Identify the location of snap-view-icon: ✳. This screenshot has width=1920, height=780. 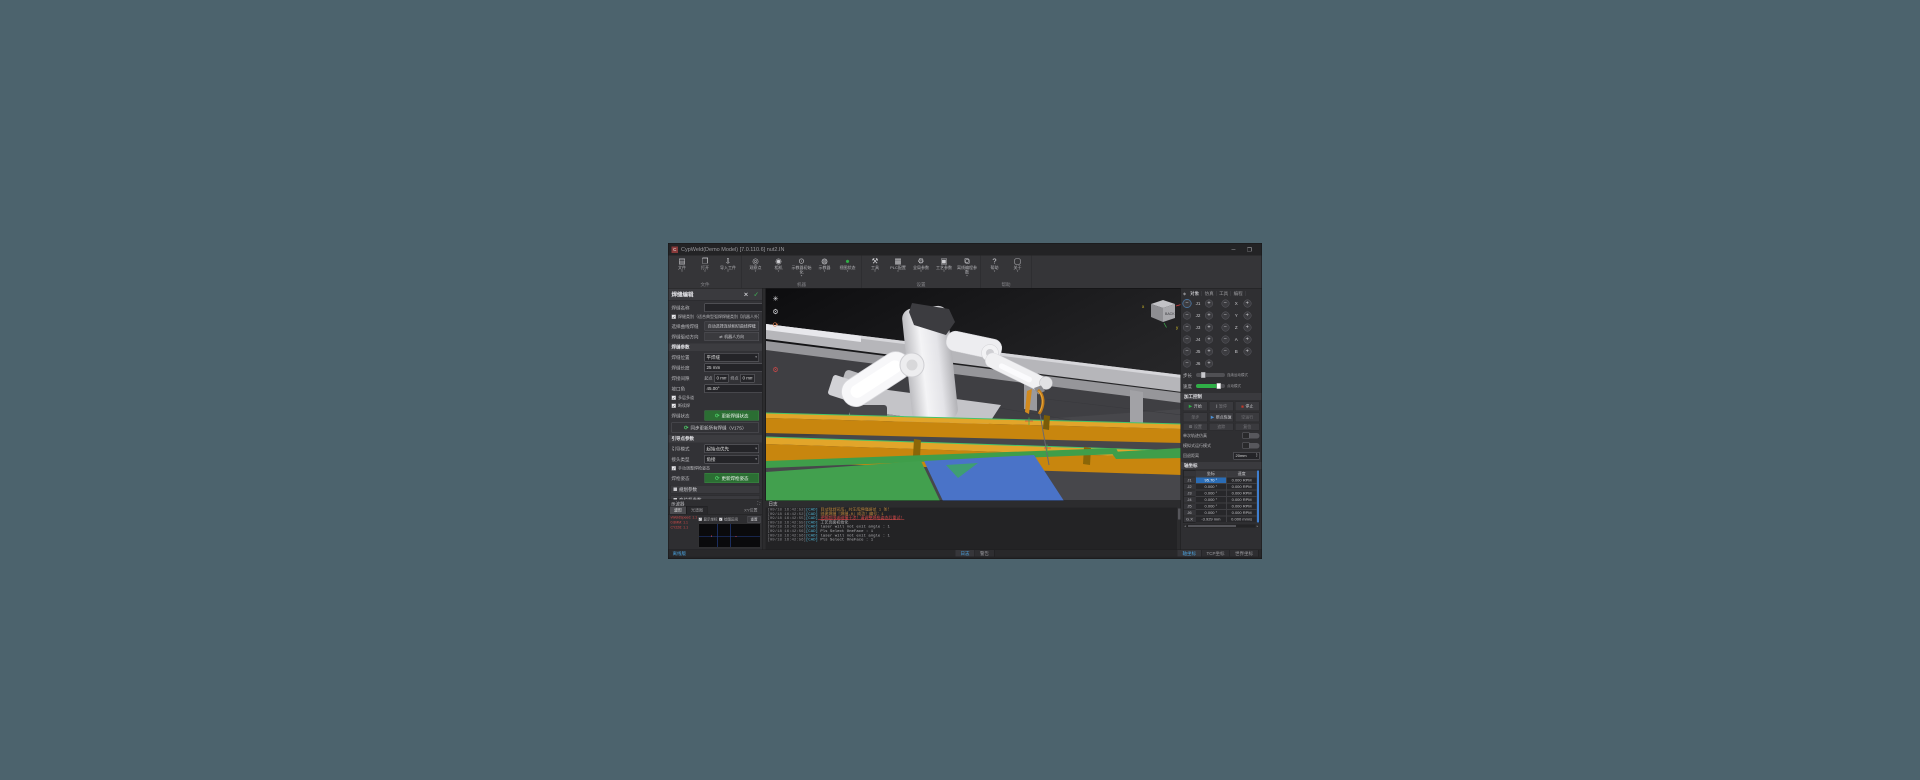
(775, 298).